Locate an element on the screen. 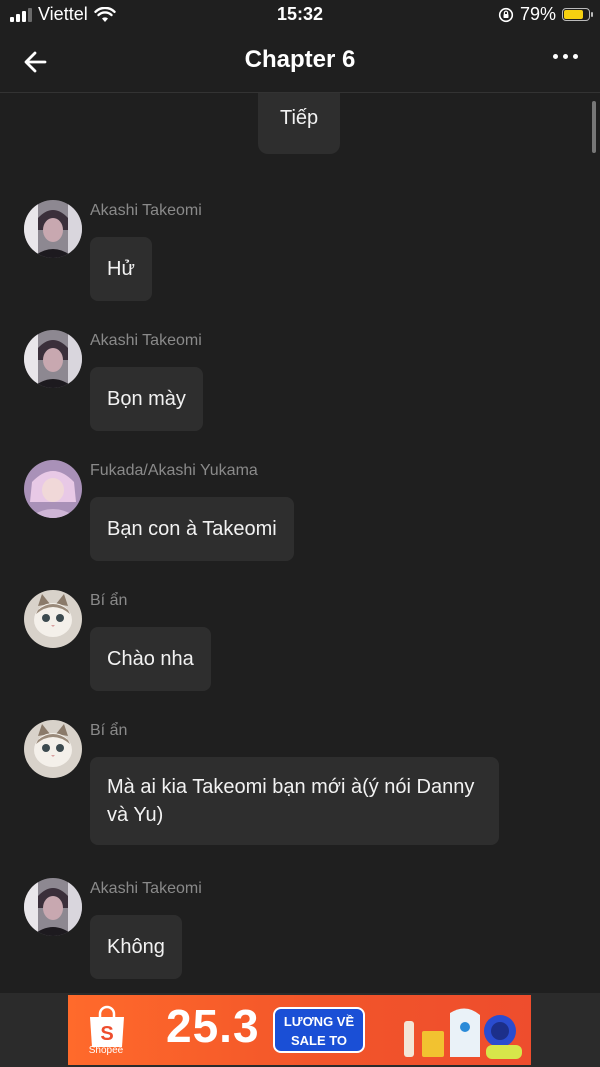 Image resolution: width=600 pixels, height=1067 pixels. shopee-brand-label: Shopee is located at coordinates (106, 1050).